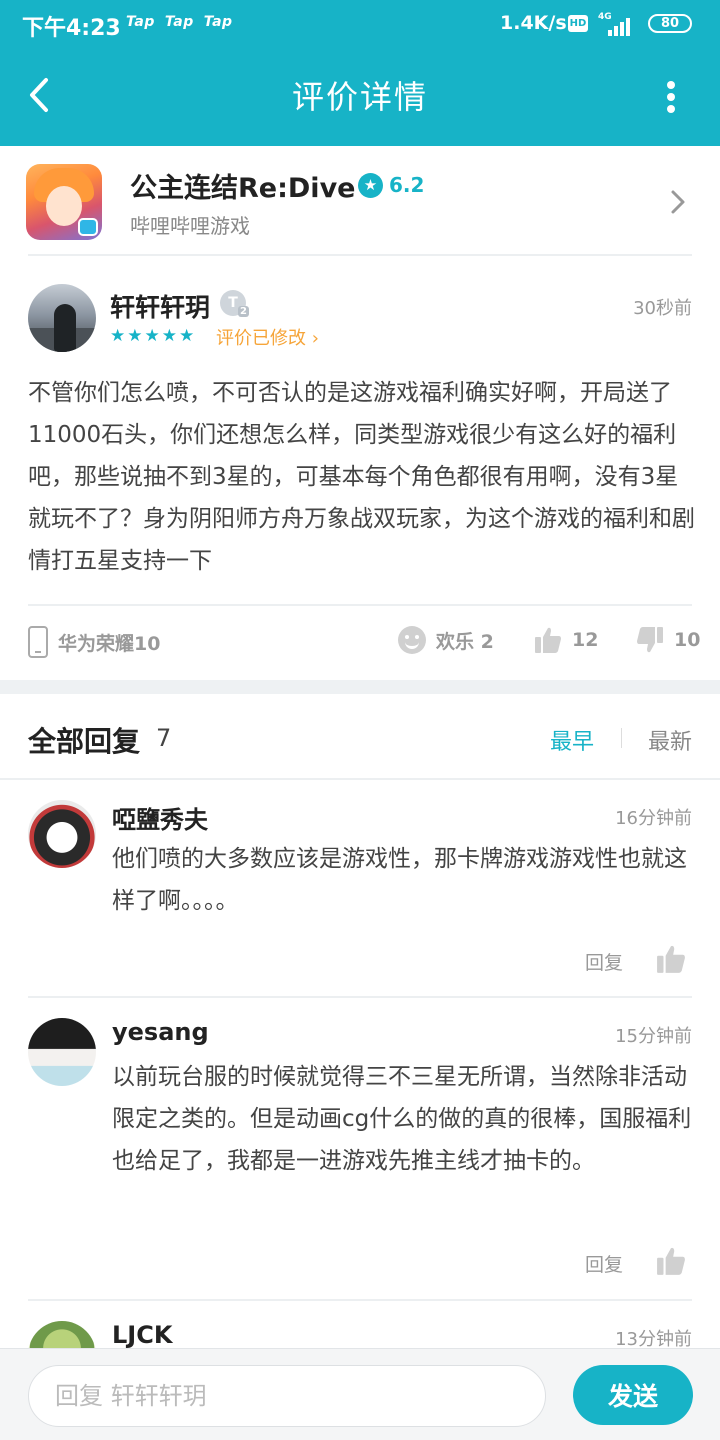  Describe the element at coordinates (360, 73) in the screenshot. I see `app-header: 下午4:23 Tap Tap Tap 1.4K/s HD 4G 80 评价详情` at that location.